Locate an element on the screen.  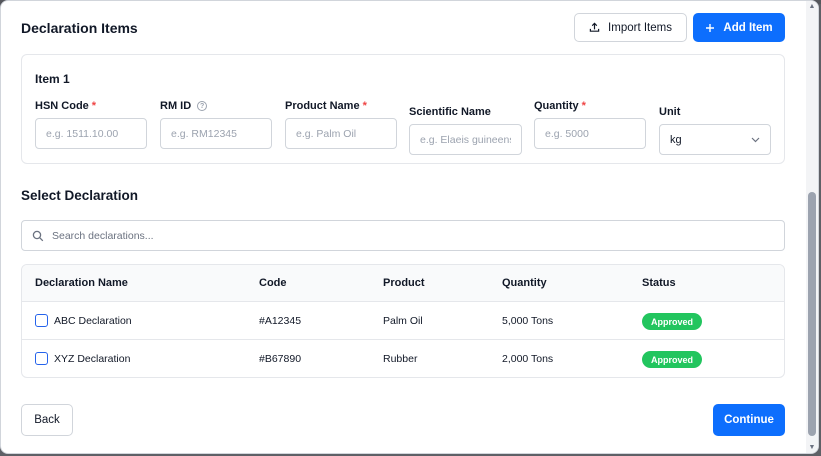
scientific-name-input is located at coordinates (465, 139).